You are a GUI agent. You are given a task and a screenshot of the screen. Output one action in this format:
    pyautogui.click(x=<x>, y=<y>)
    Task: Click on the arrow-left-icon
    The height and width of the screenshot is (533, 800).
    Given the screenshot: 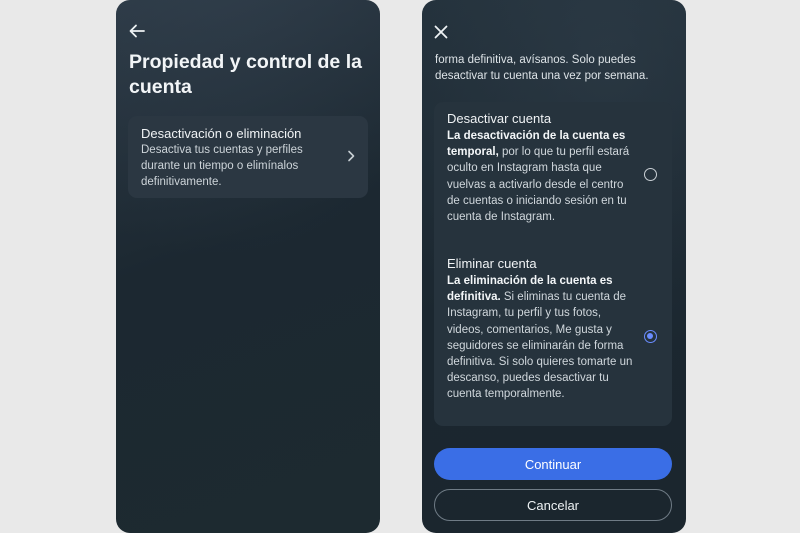 What is the action you would take?
    pyautogui.click(x=137, y=31)
    